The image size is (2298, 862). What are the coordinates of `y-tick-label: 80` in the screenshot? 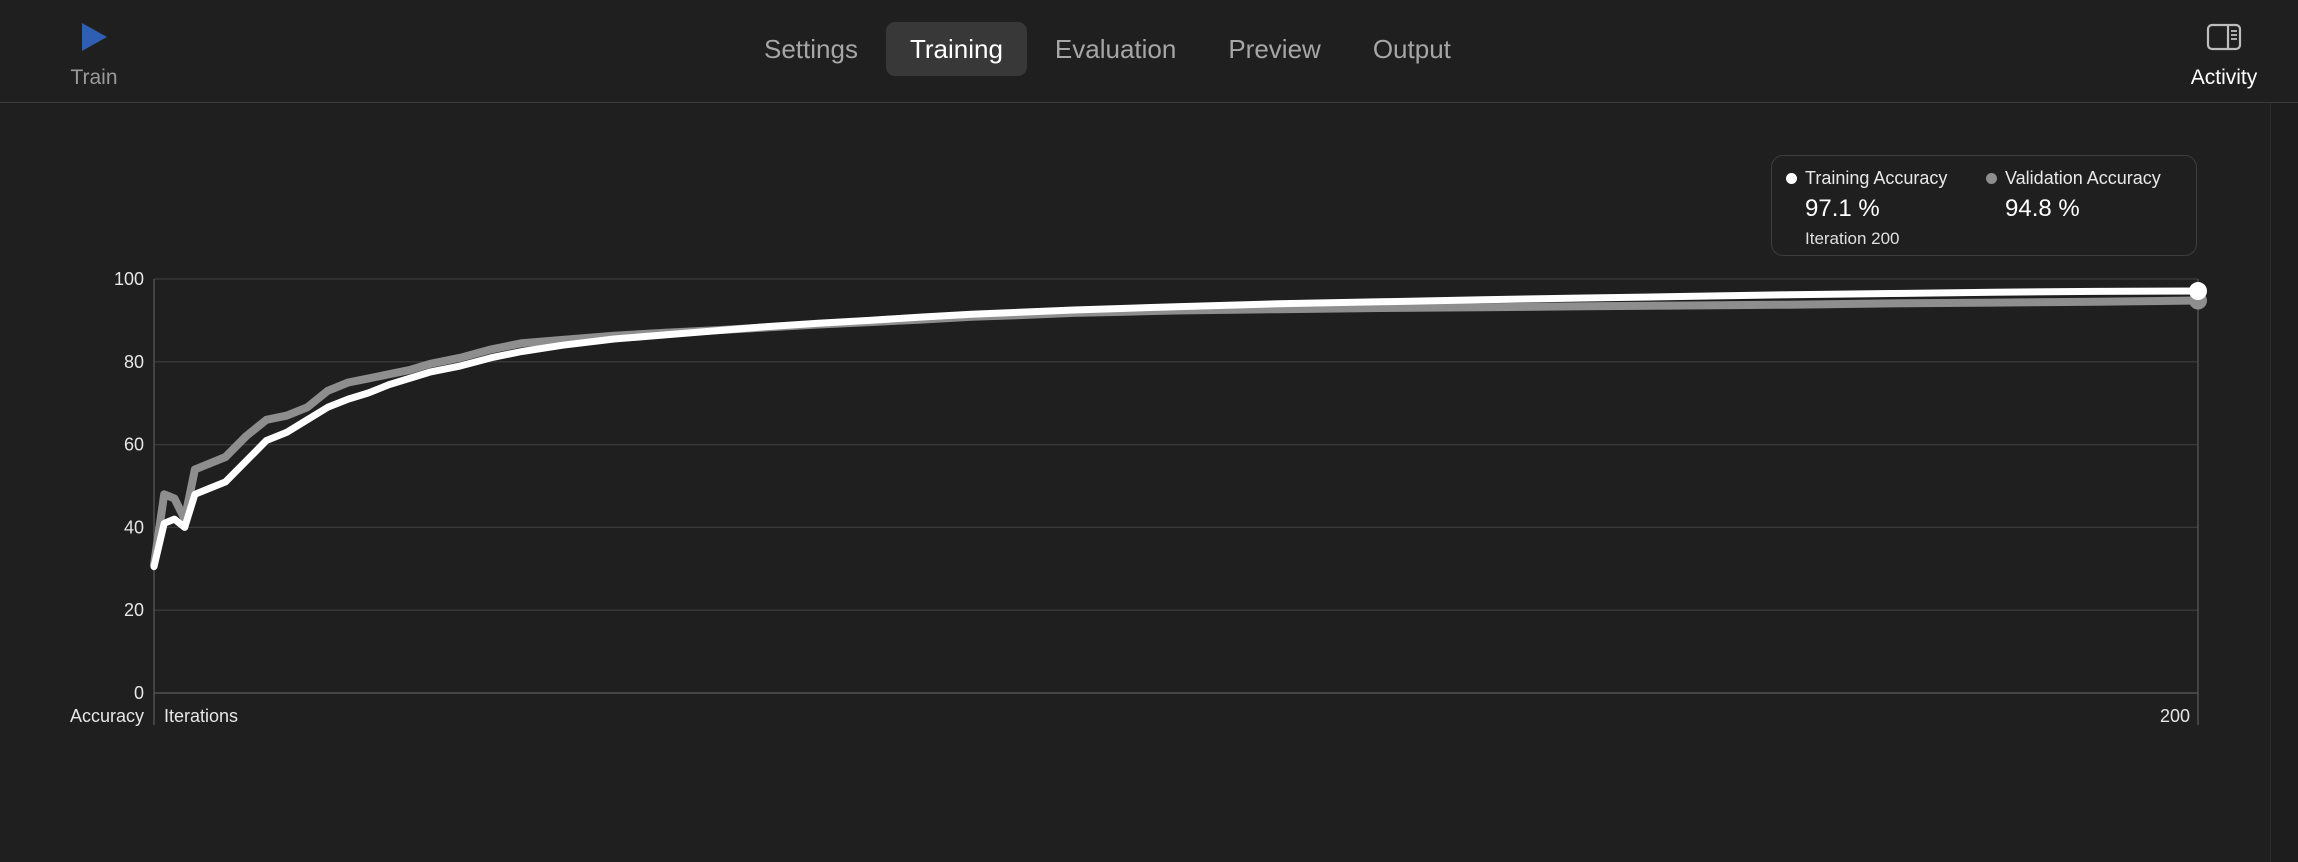 It's located at (134, 362).